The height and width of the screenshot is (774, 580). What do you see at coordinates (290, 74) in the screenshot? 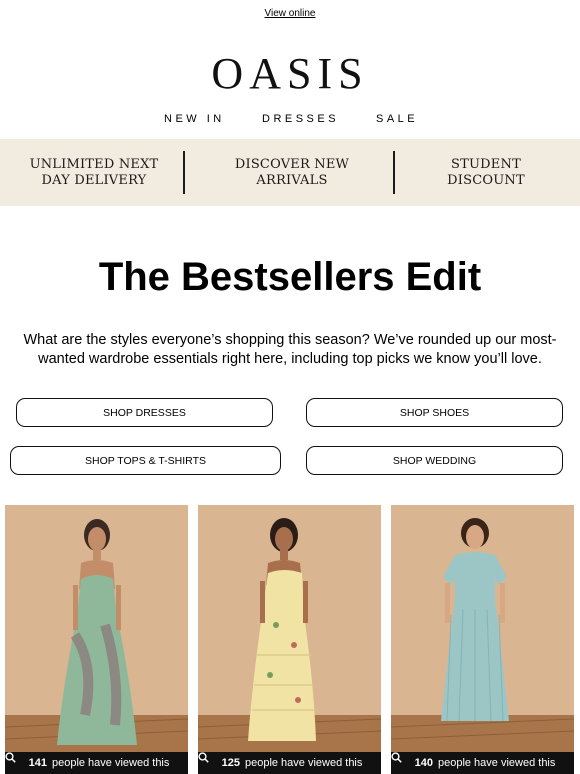
I see `brand-logo: OASIS` at bounding box center [290, 74].